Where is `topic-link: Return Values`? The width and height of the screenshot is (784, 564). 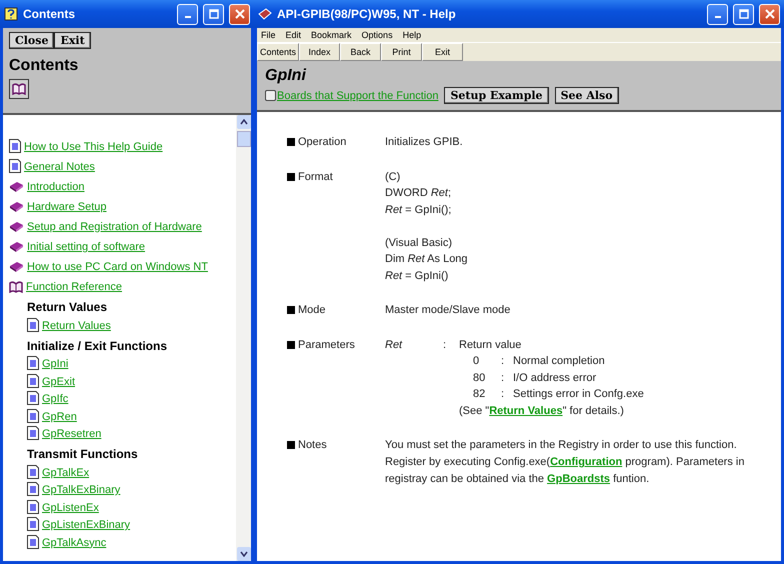 topic-link: Return Values is located at coordinates (526, 410).